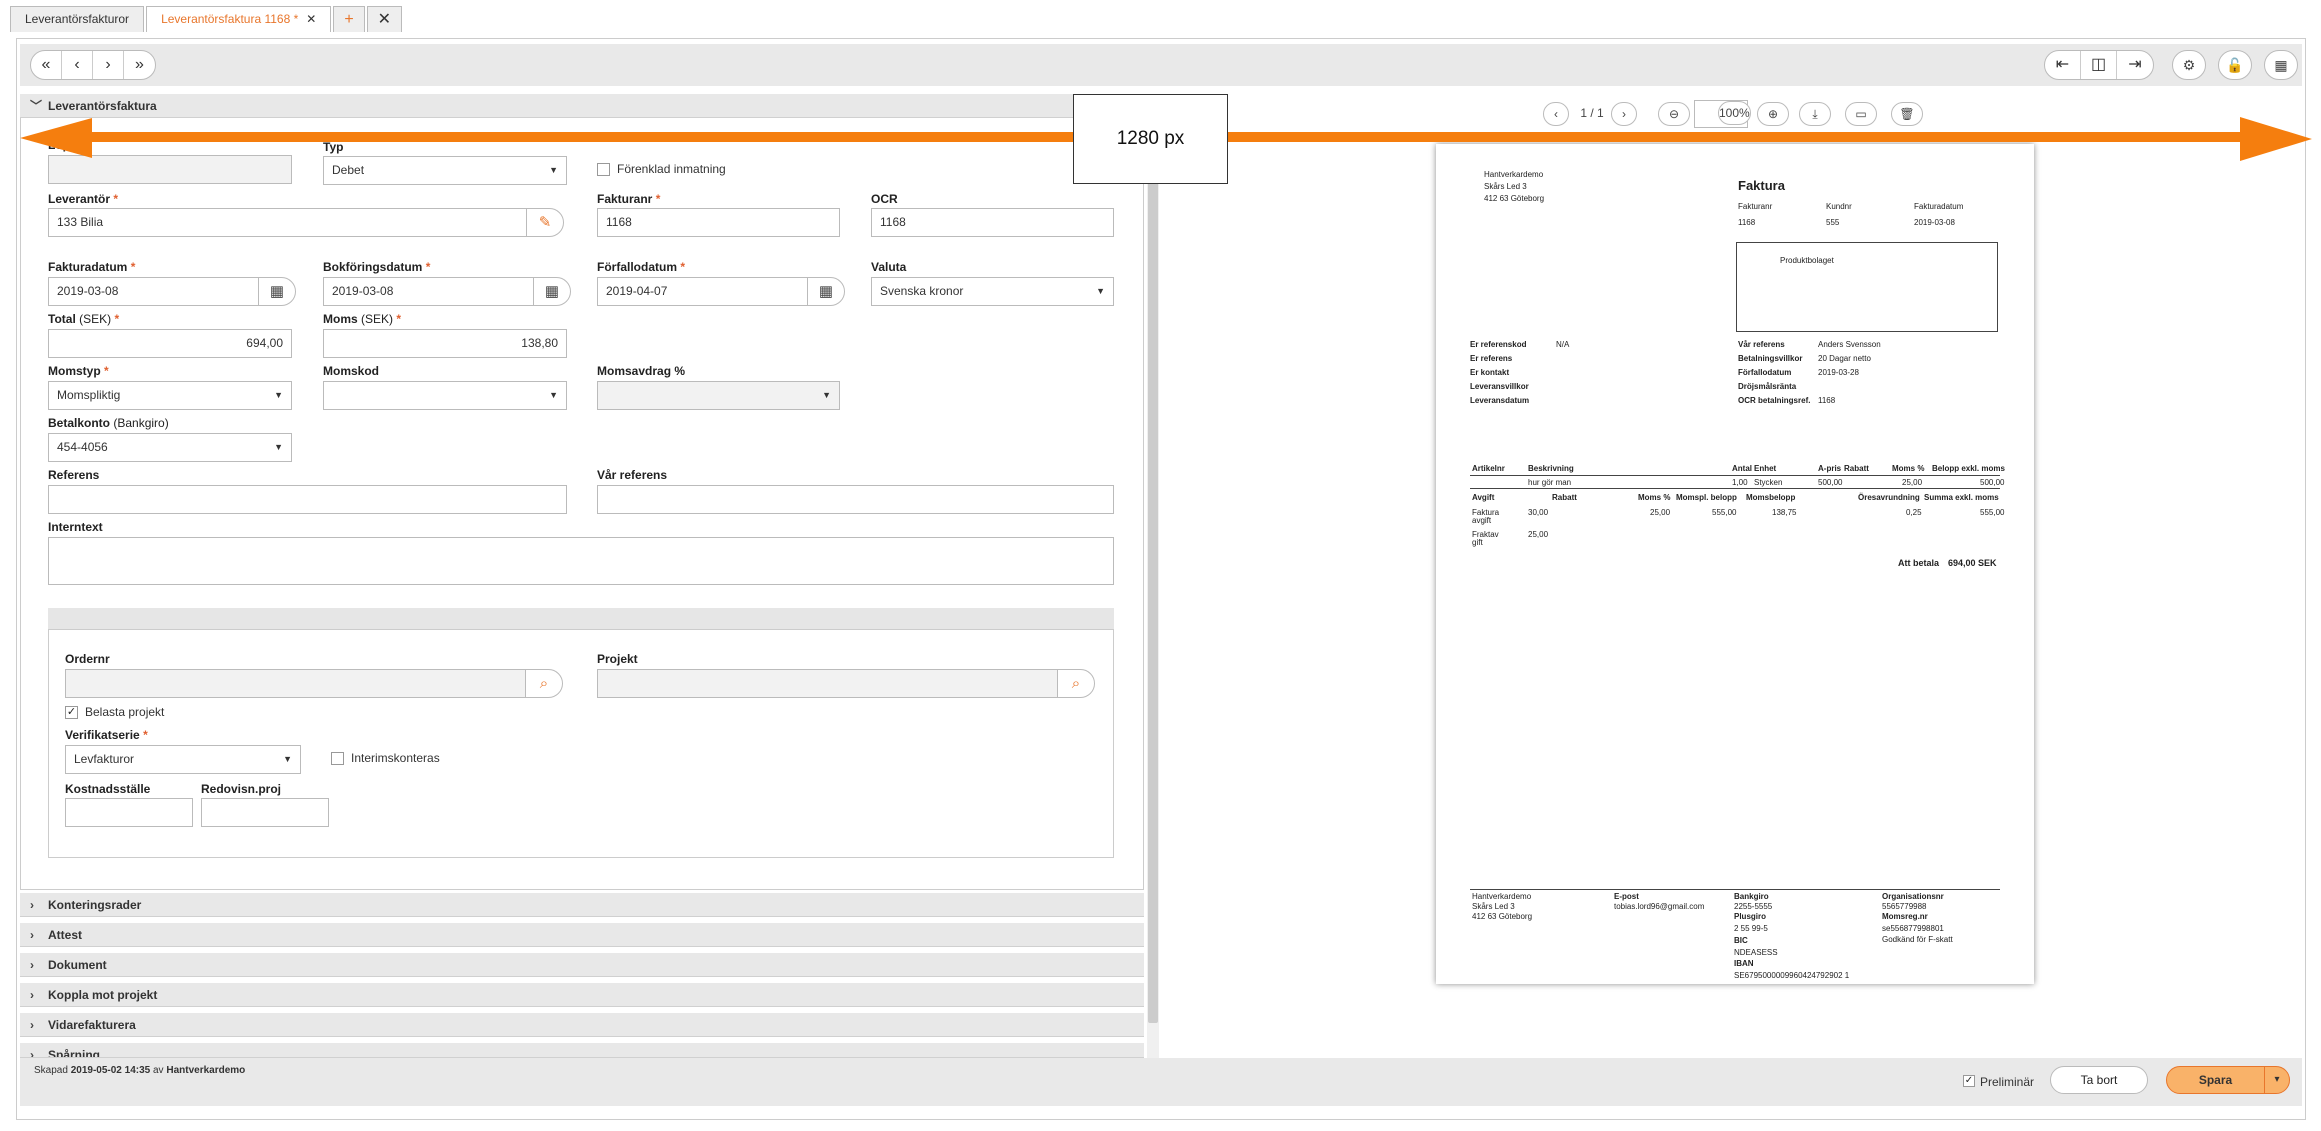 The image size is (2321, 1131). Describe the element at coordinates (154, 291) in the screenshot. I see `fakturadatum-field: 2019-03-08` at that location.